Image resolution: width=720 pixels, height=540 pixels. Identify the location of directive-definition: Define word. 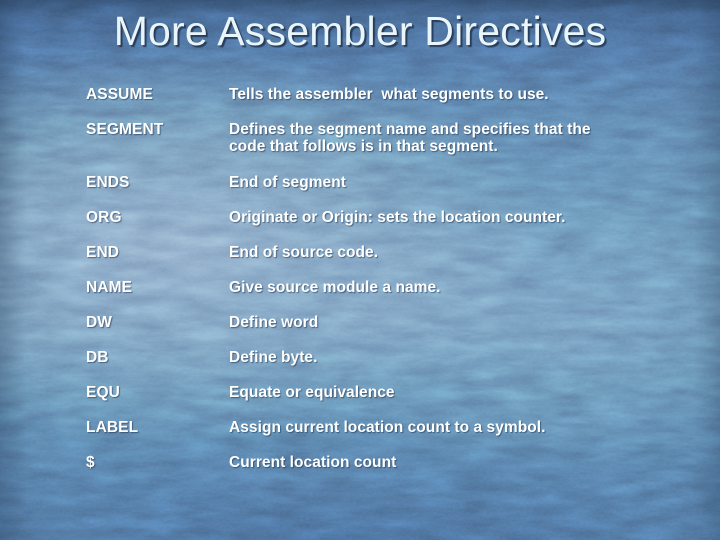
(274, 322).